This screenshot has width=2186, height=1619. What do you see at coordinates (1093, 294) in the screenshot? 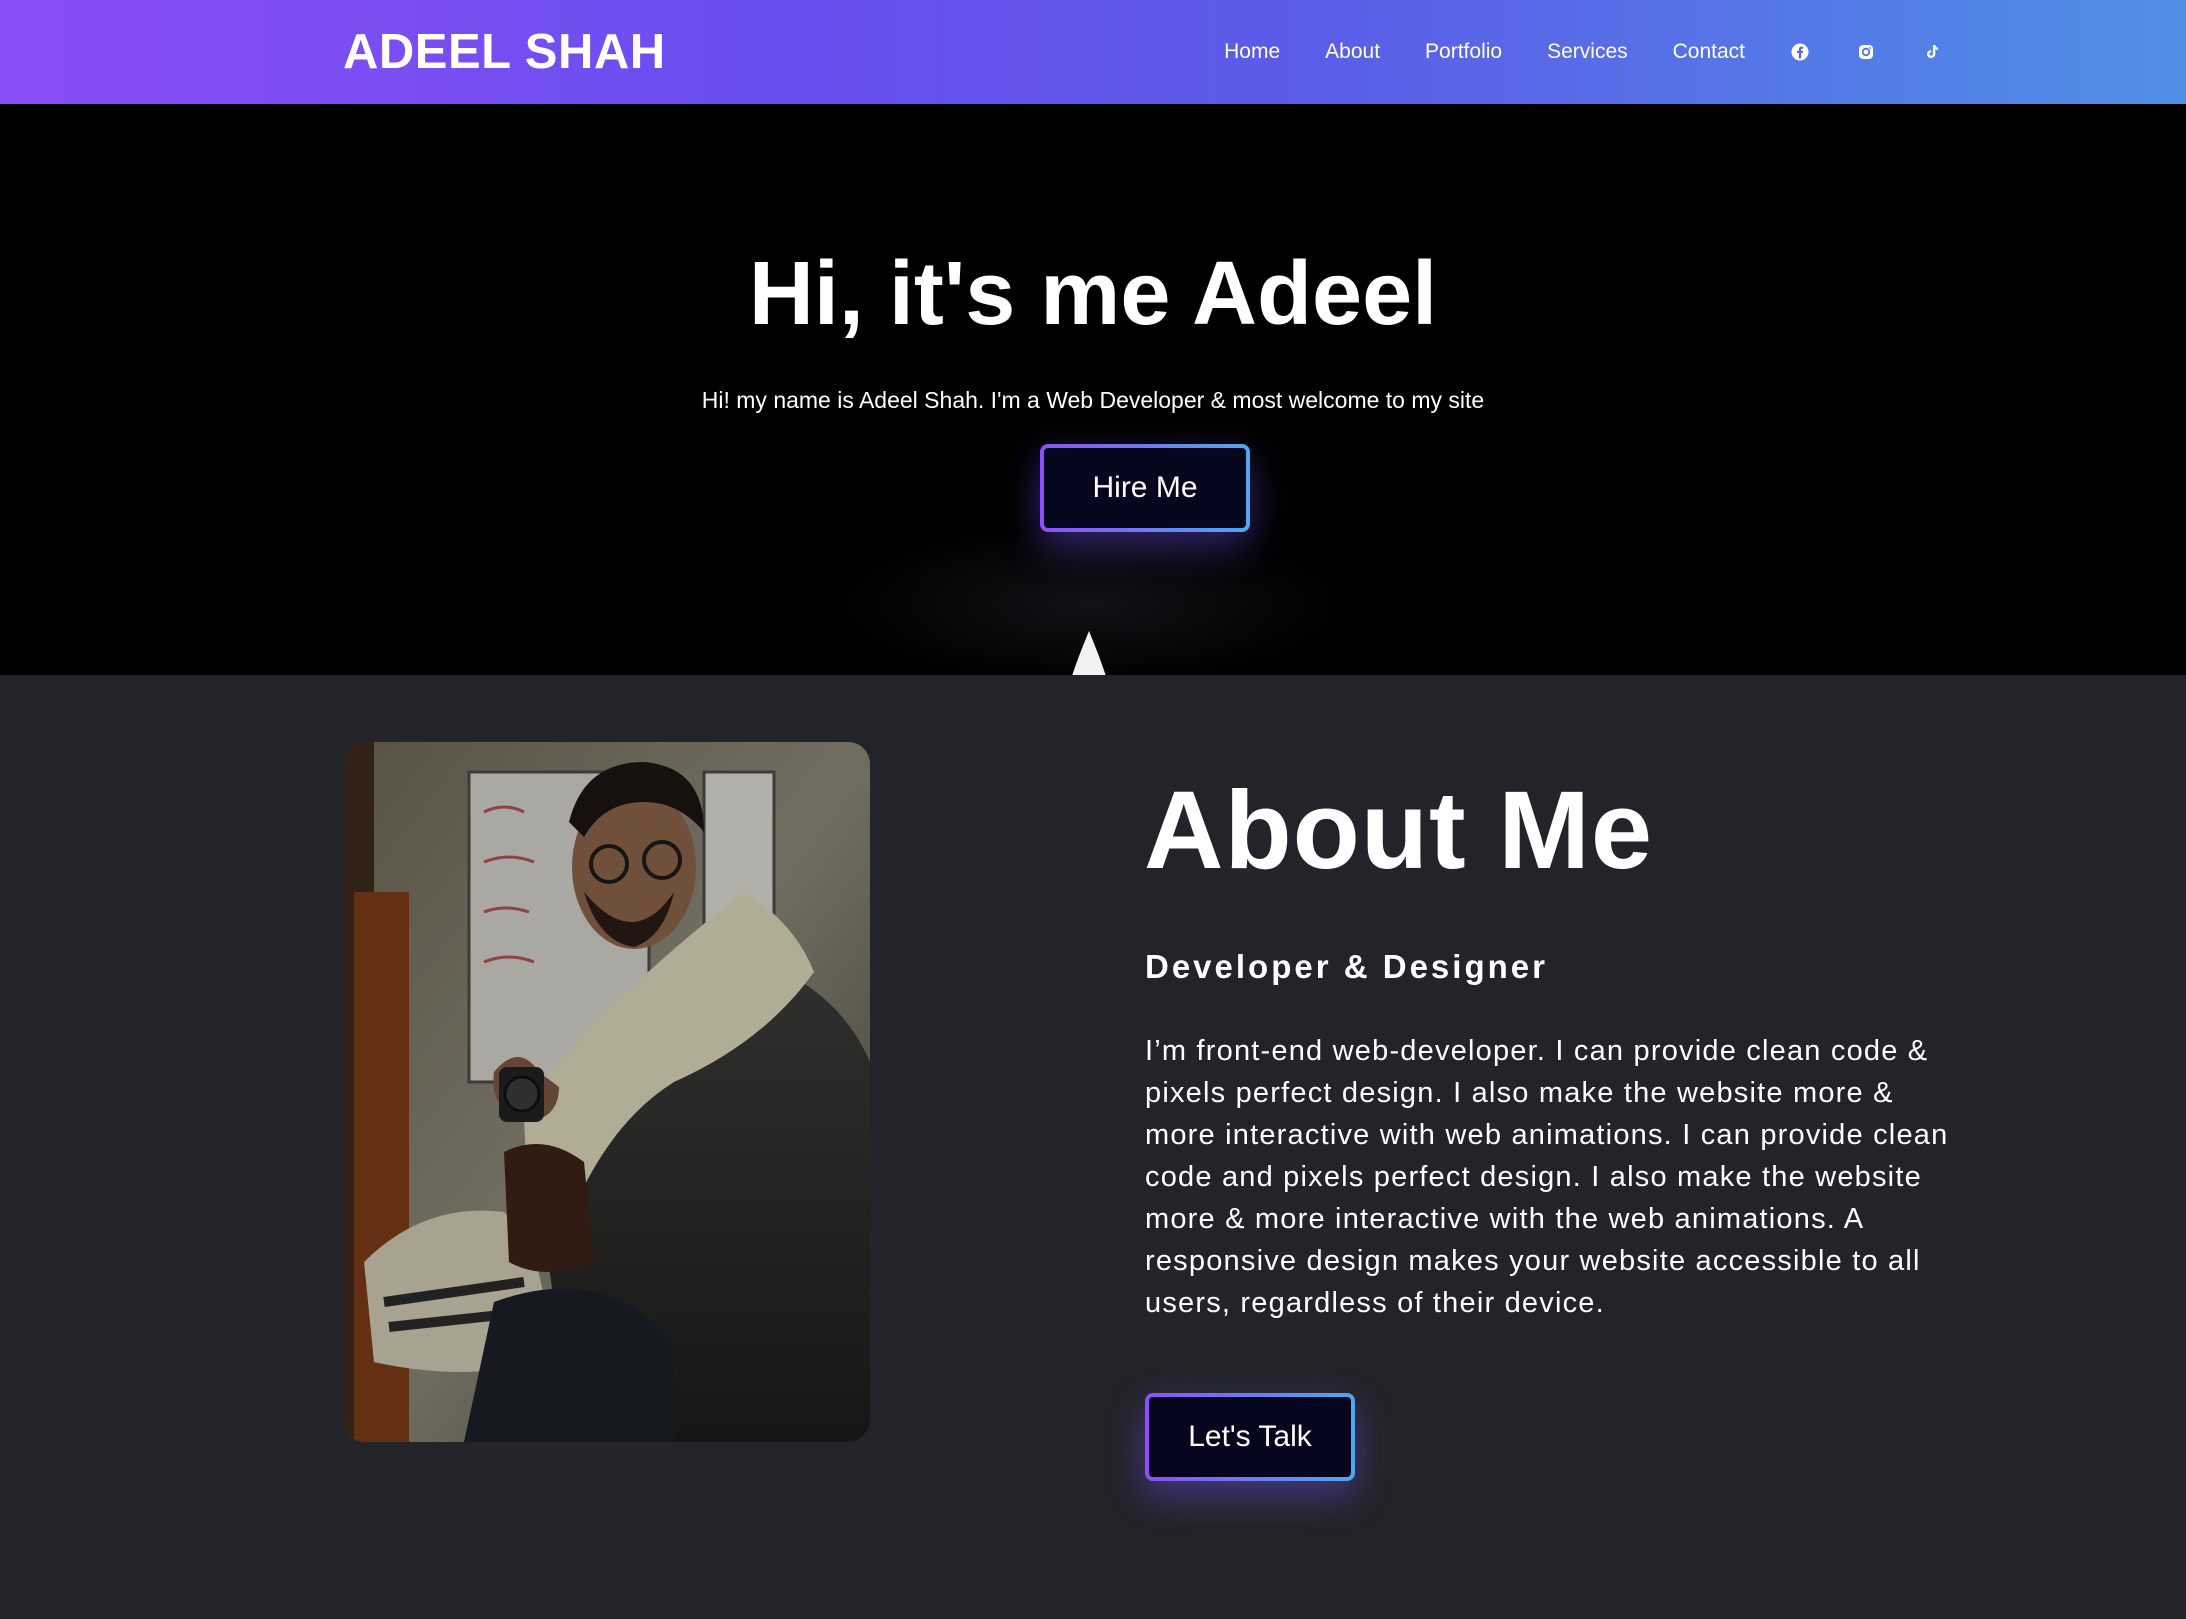
I see `hero-title: Hi, it's me Adeel` at bounding box center [1093, 294].